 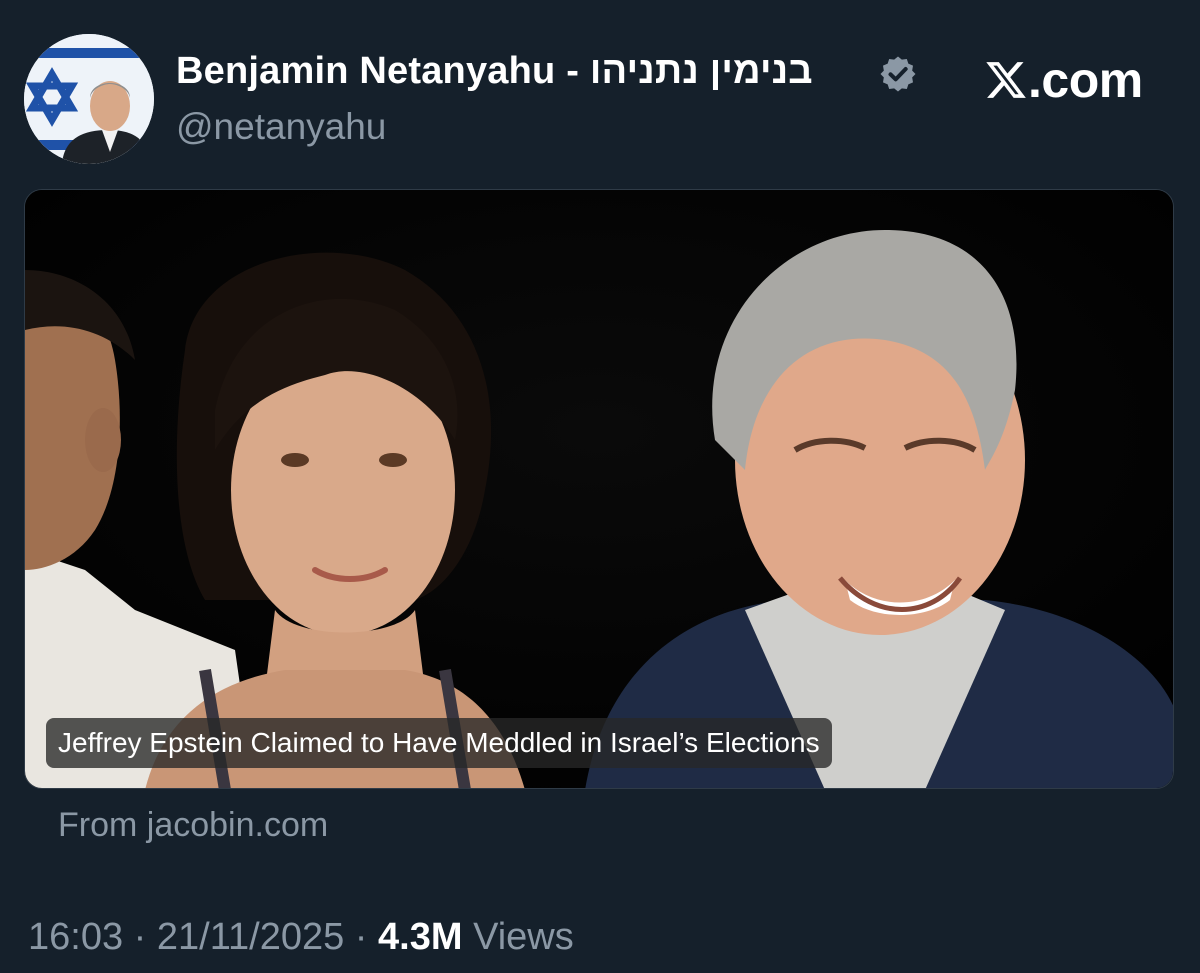 I want to click on tweet-meta: 16:03 · 21/11/2025 · 4.3M Views, so click(x=301, y=937).